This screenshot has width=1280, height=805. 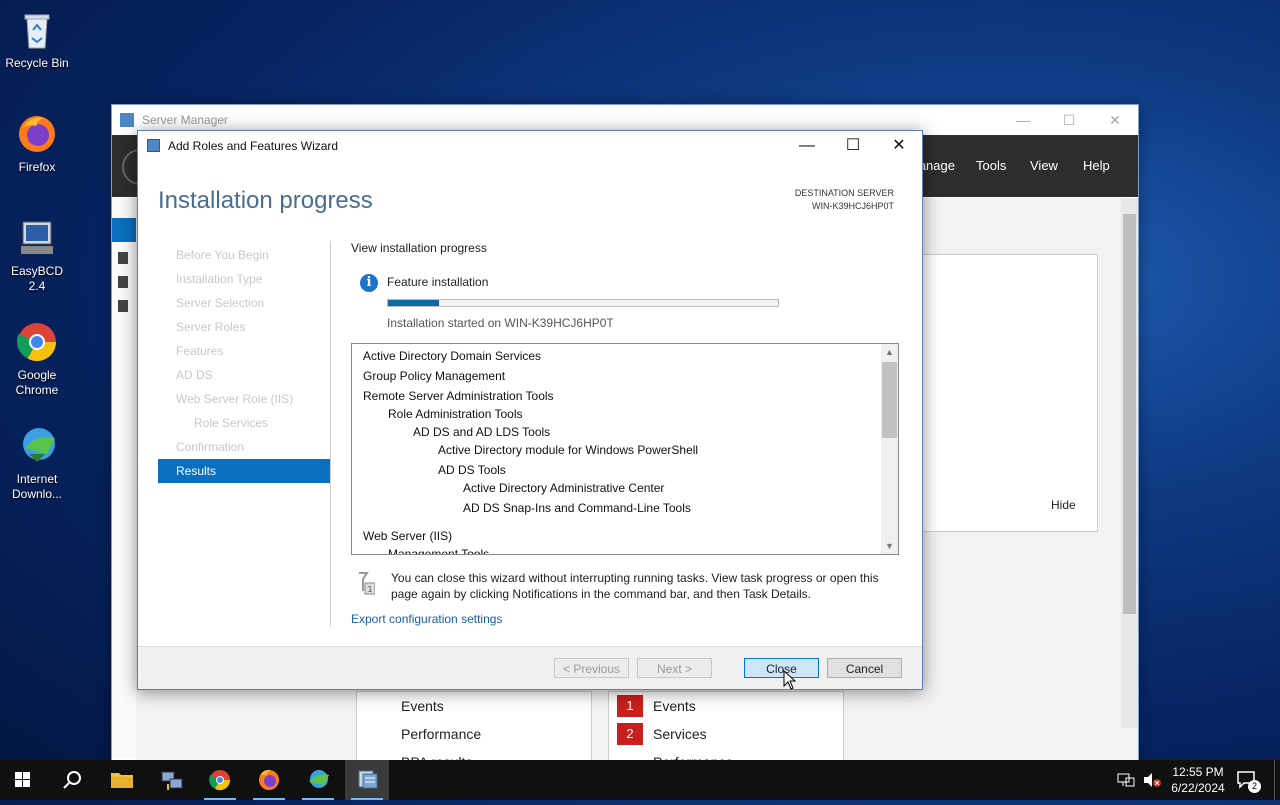 What do you see at coordinates (1010, 393) in the screenshot?
I see `welcome-panel: Hide` at bounding box center [1010, 393].